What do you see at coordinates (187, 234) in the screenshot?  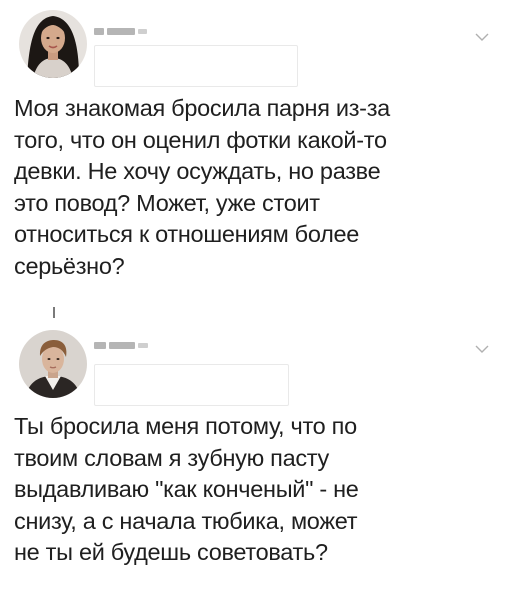 I see `text-line: относиться к отношениям более` at bounding box center [187, 234].